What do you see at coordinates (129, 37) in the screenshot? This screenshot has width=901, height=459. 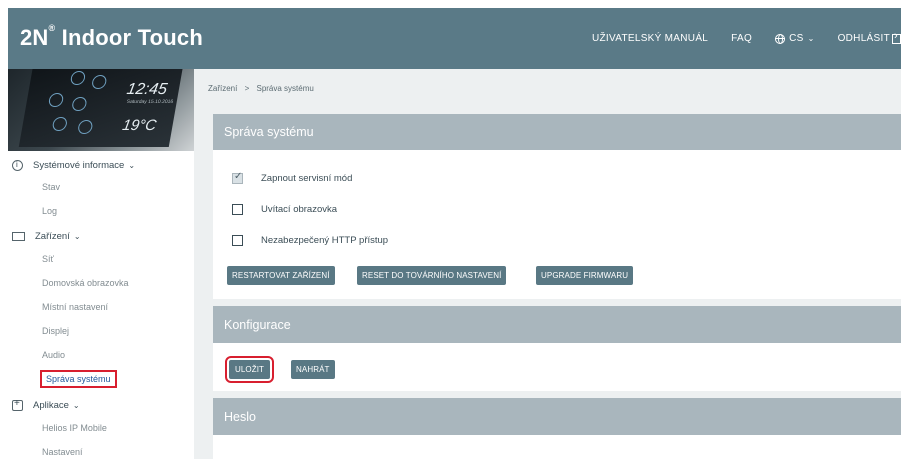 I see `logo-product-name: Indoor Touch` at bounding box center [129, 37].